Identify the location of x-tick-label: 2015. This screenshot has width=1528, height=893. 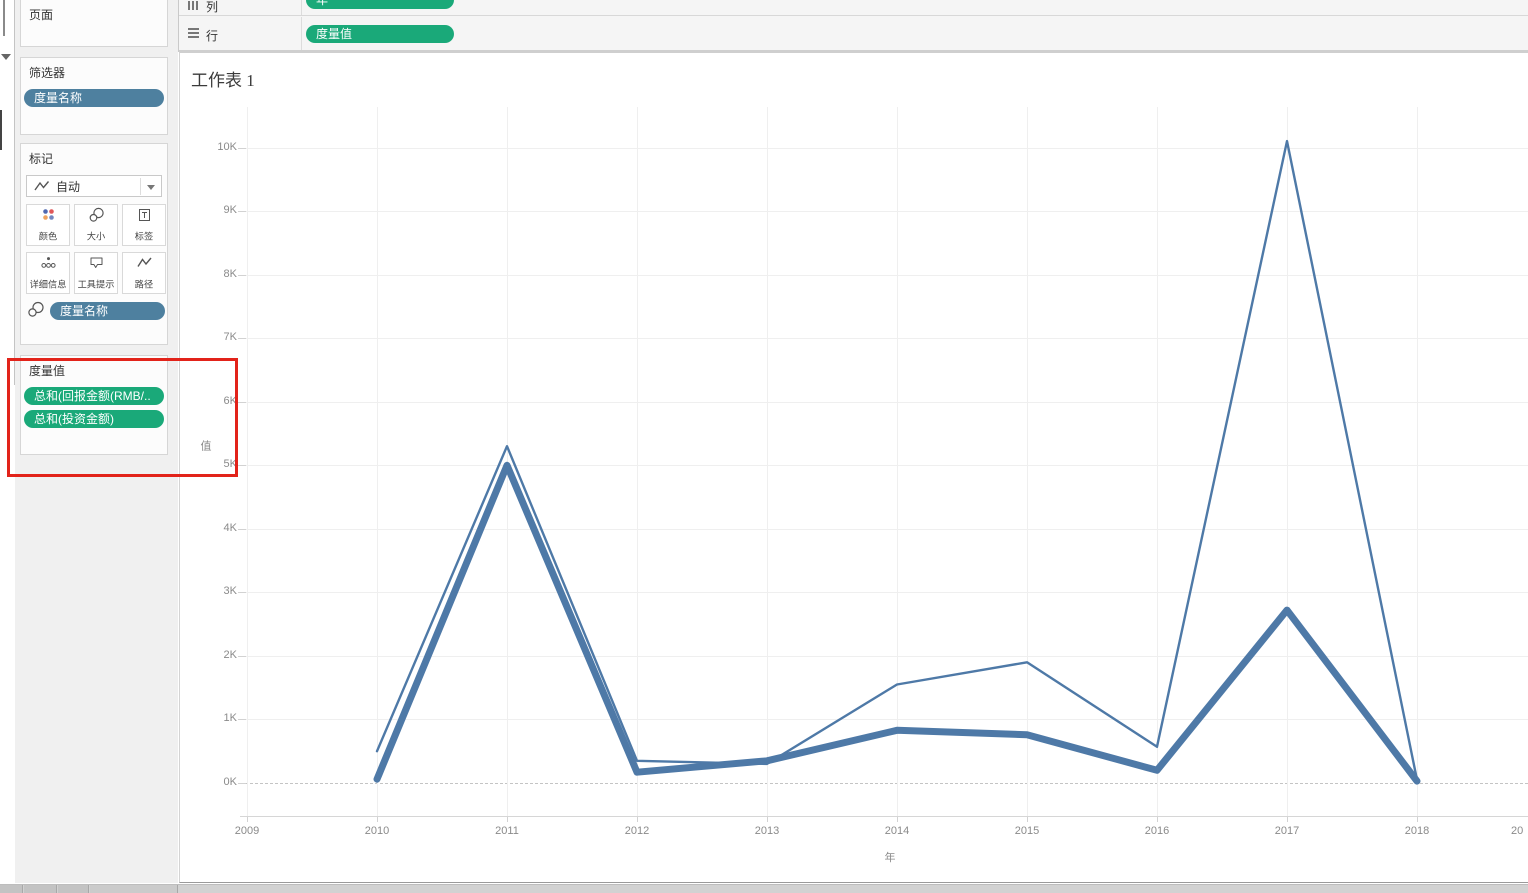
(1027, 831).